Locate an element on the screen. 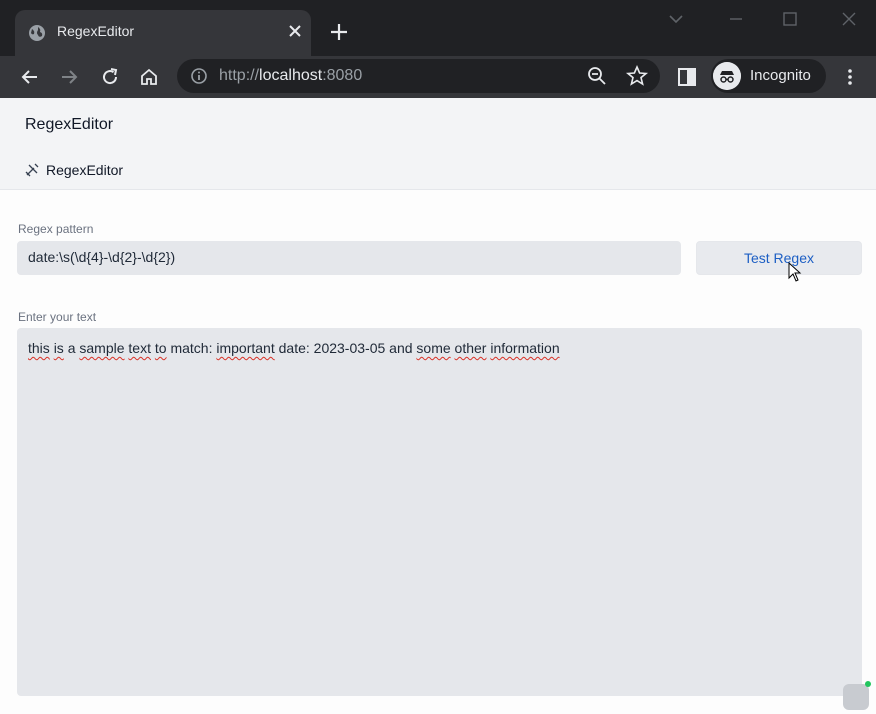  url-host: localhost is located at coordinates (291, 75).